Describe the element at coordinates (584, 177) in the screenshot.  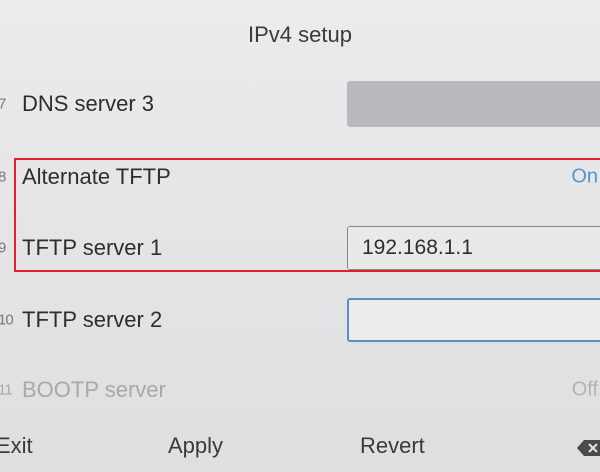
I see `alternate-tftp-value: On` at that location.